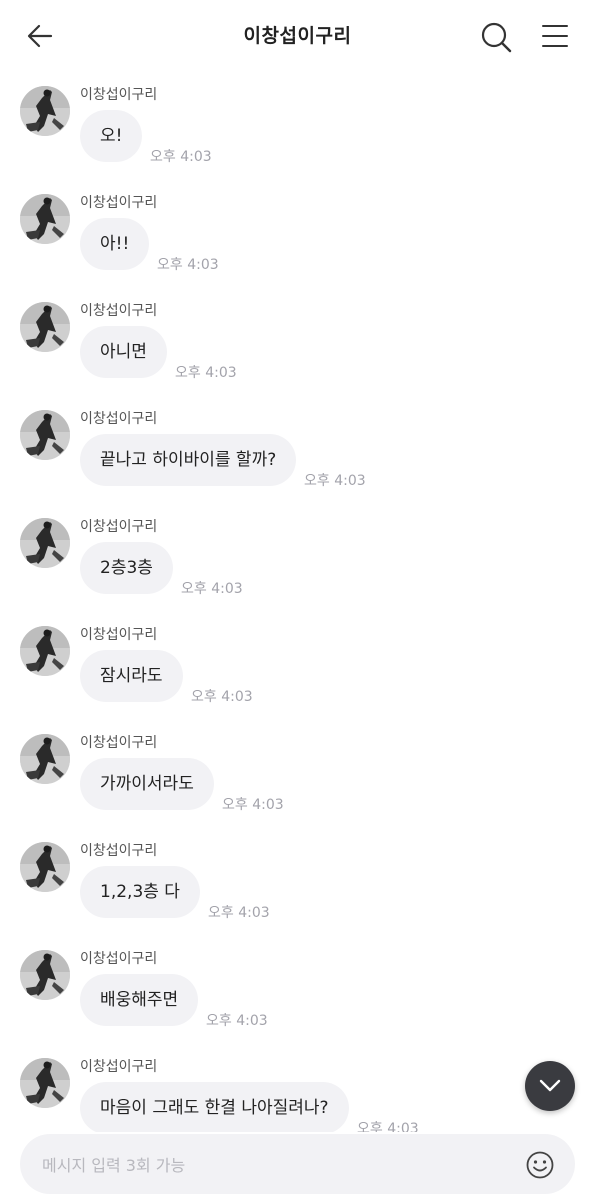 The width and height of the screenshot is (595, 1200). I want to click on message-bubble: 2층3층, so click(126, 568).